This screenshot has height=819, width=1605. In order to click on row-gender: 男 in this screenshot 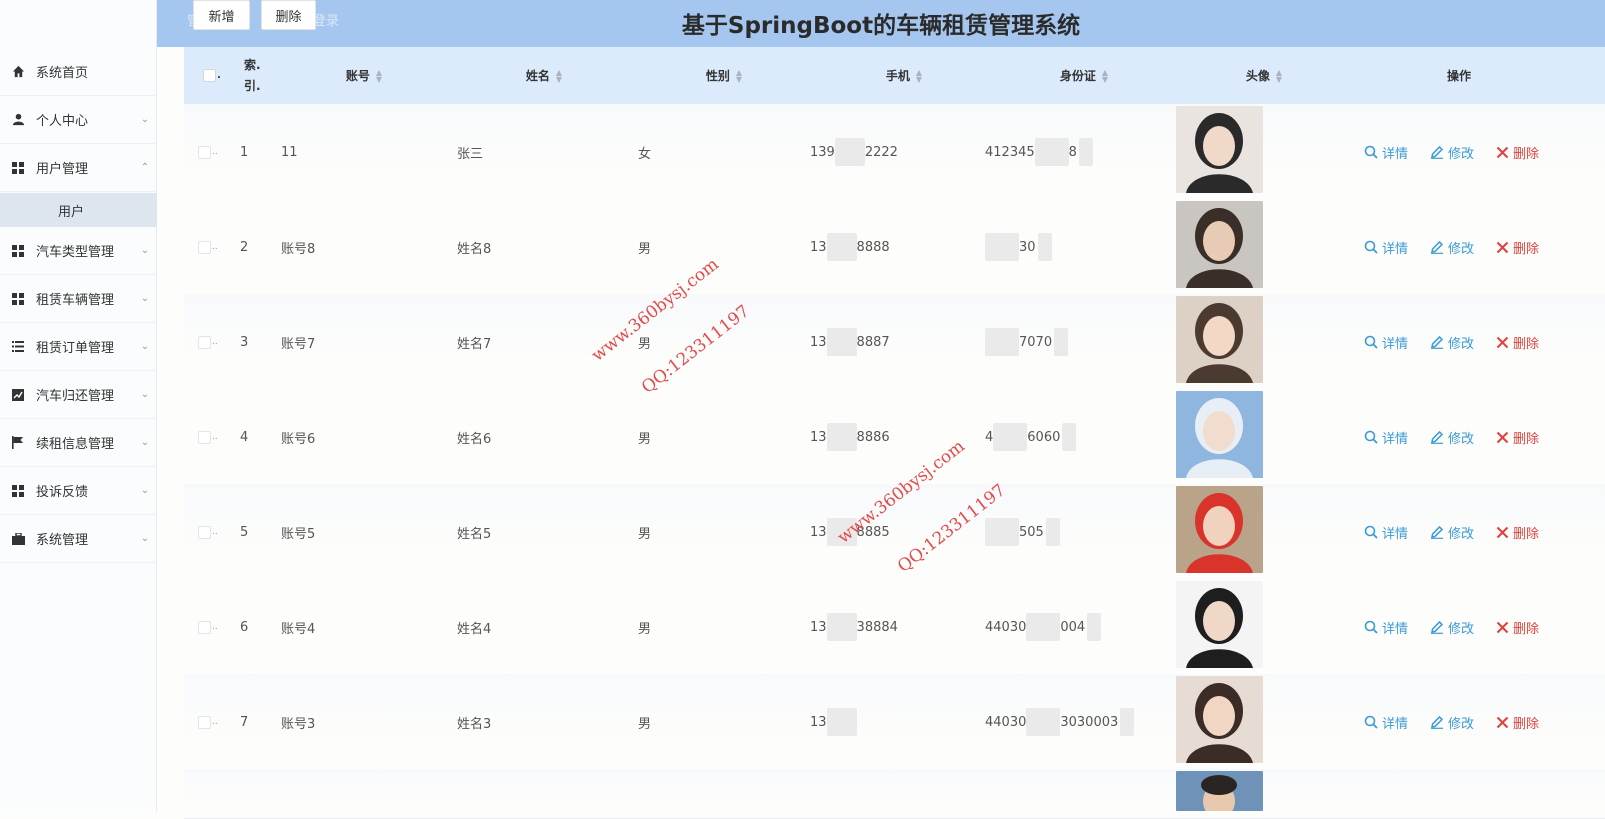, I will do `click(645, 629)`.